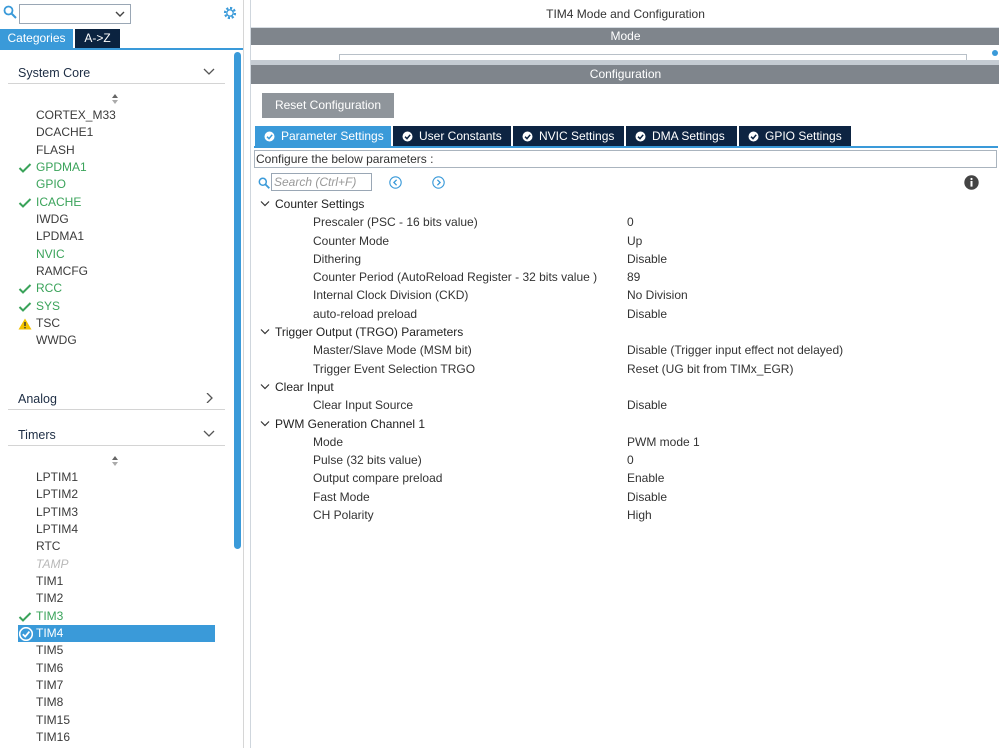 The width and height of the screenshot is (999, 748). Describe the element at coordinates (625, 314) in the screenshot. I see `parameter-row: auto-reload preload Disable` at that location.